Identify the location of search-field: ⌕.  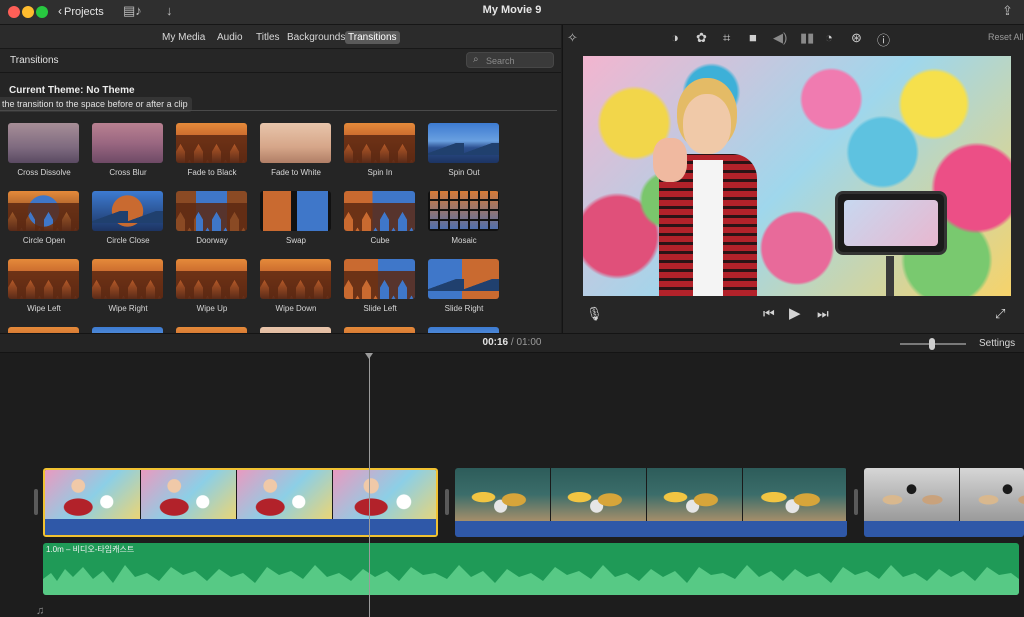
(510, 60).